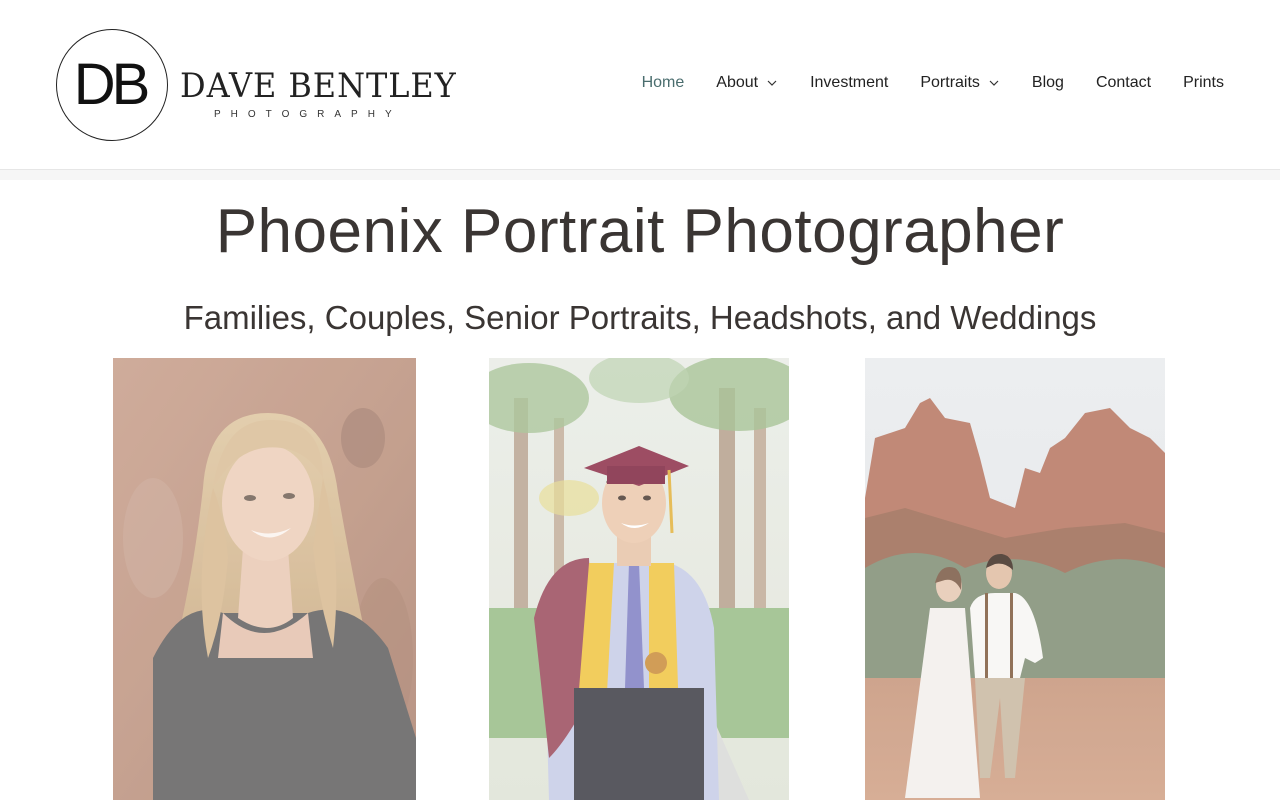  Describe the element at coordinates (308, 114) in the screenshot. I see `logo-tagline: PHOTOGRAPHY` at that location.